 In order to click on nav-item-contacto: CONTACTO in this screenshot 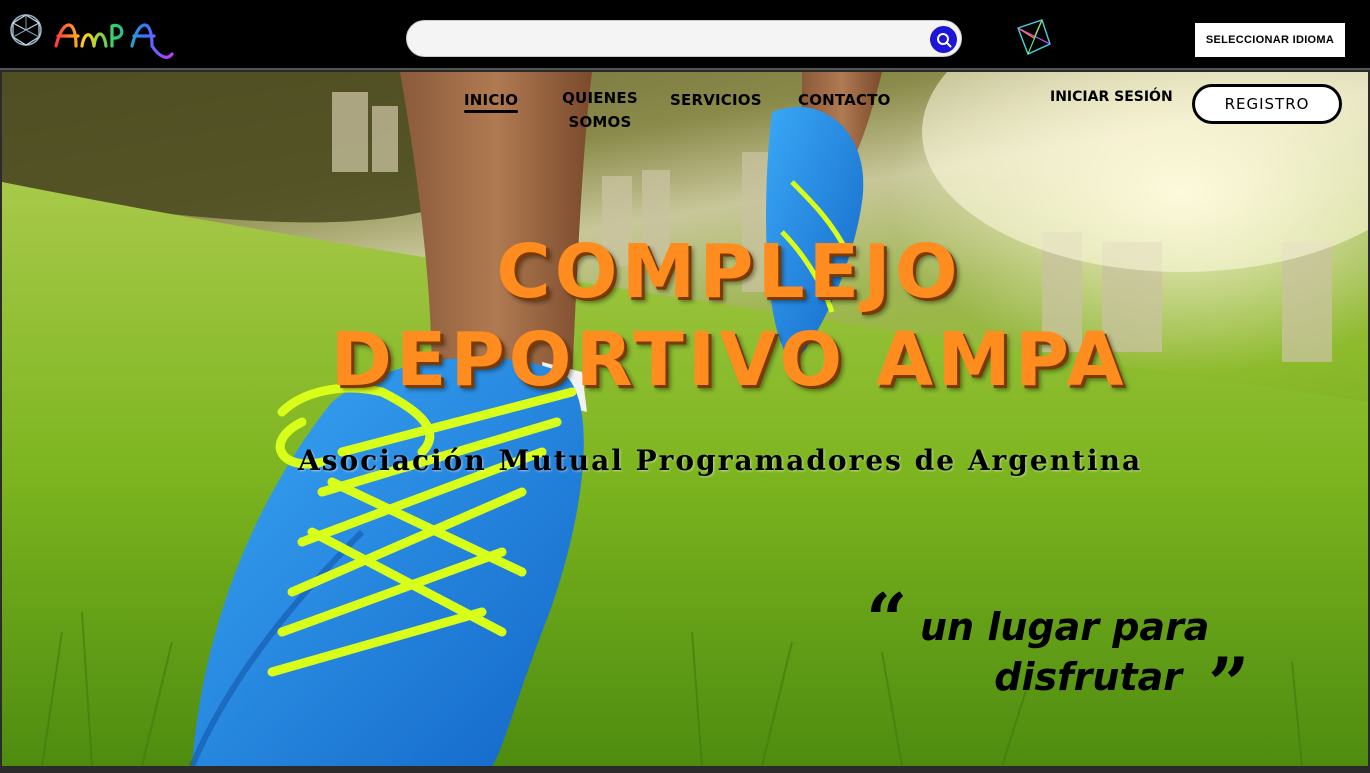, I will do `click(844, 100)`.